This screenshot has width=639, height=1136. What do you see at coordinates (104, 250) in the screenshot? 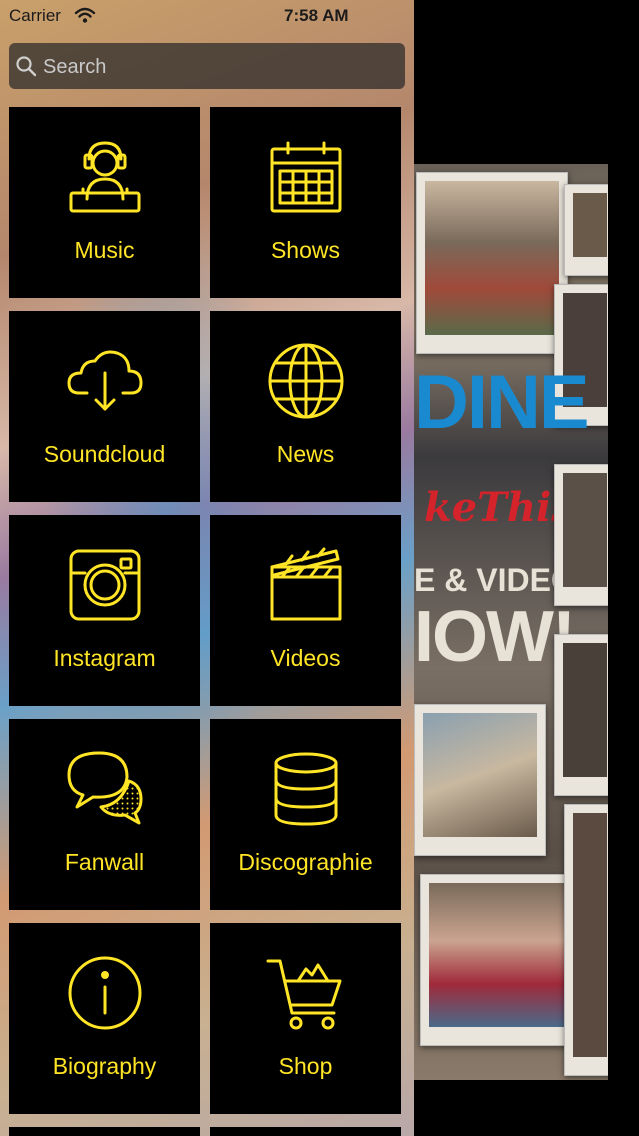
I see `menu-item-label: Music` at bounding box center [104, 250].